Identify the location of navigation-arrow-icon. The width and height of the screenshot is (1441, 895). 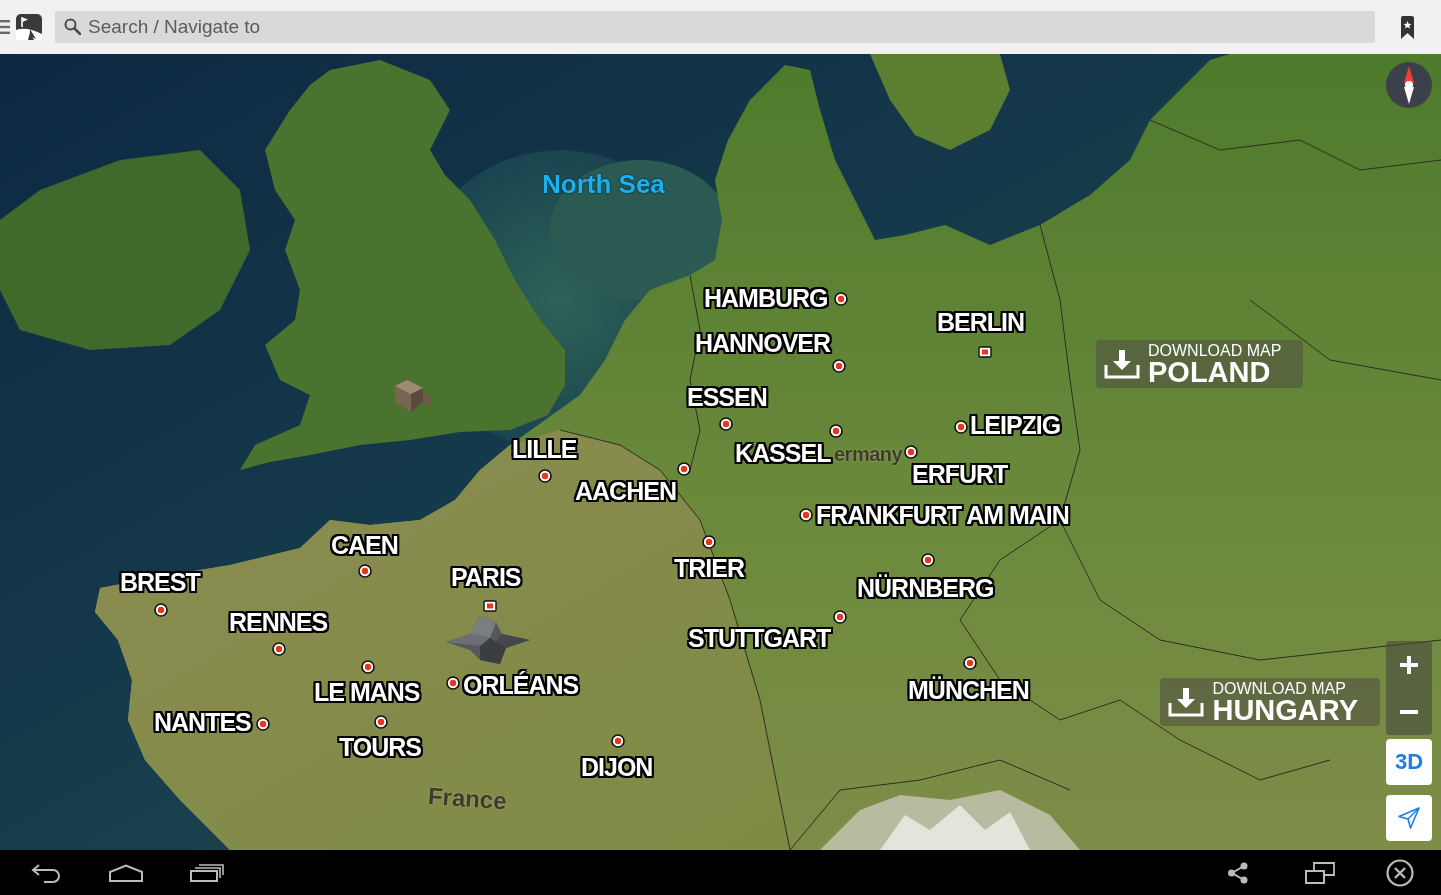
(1409, 818).